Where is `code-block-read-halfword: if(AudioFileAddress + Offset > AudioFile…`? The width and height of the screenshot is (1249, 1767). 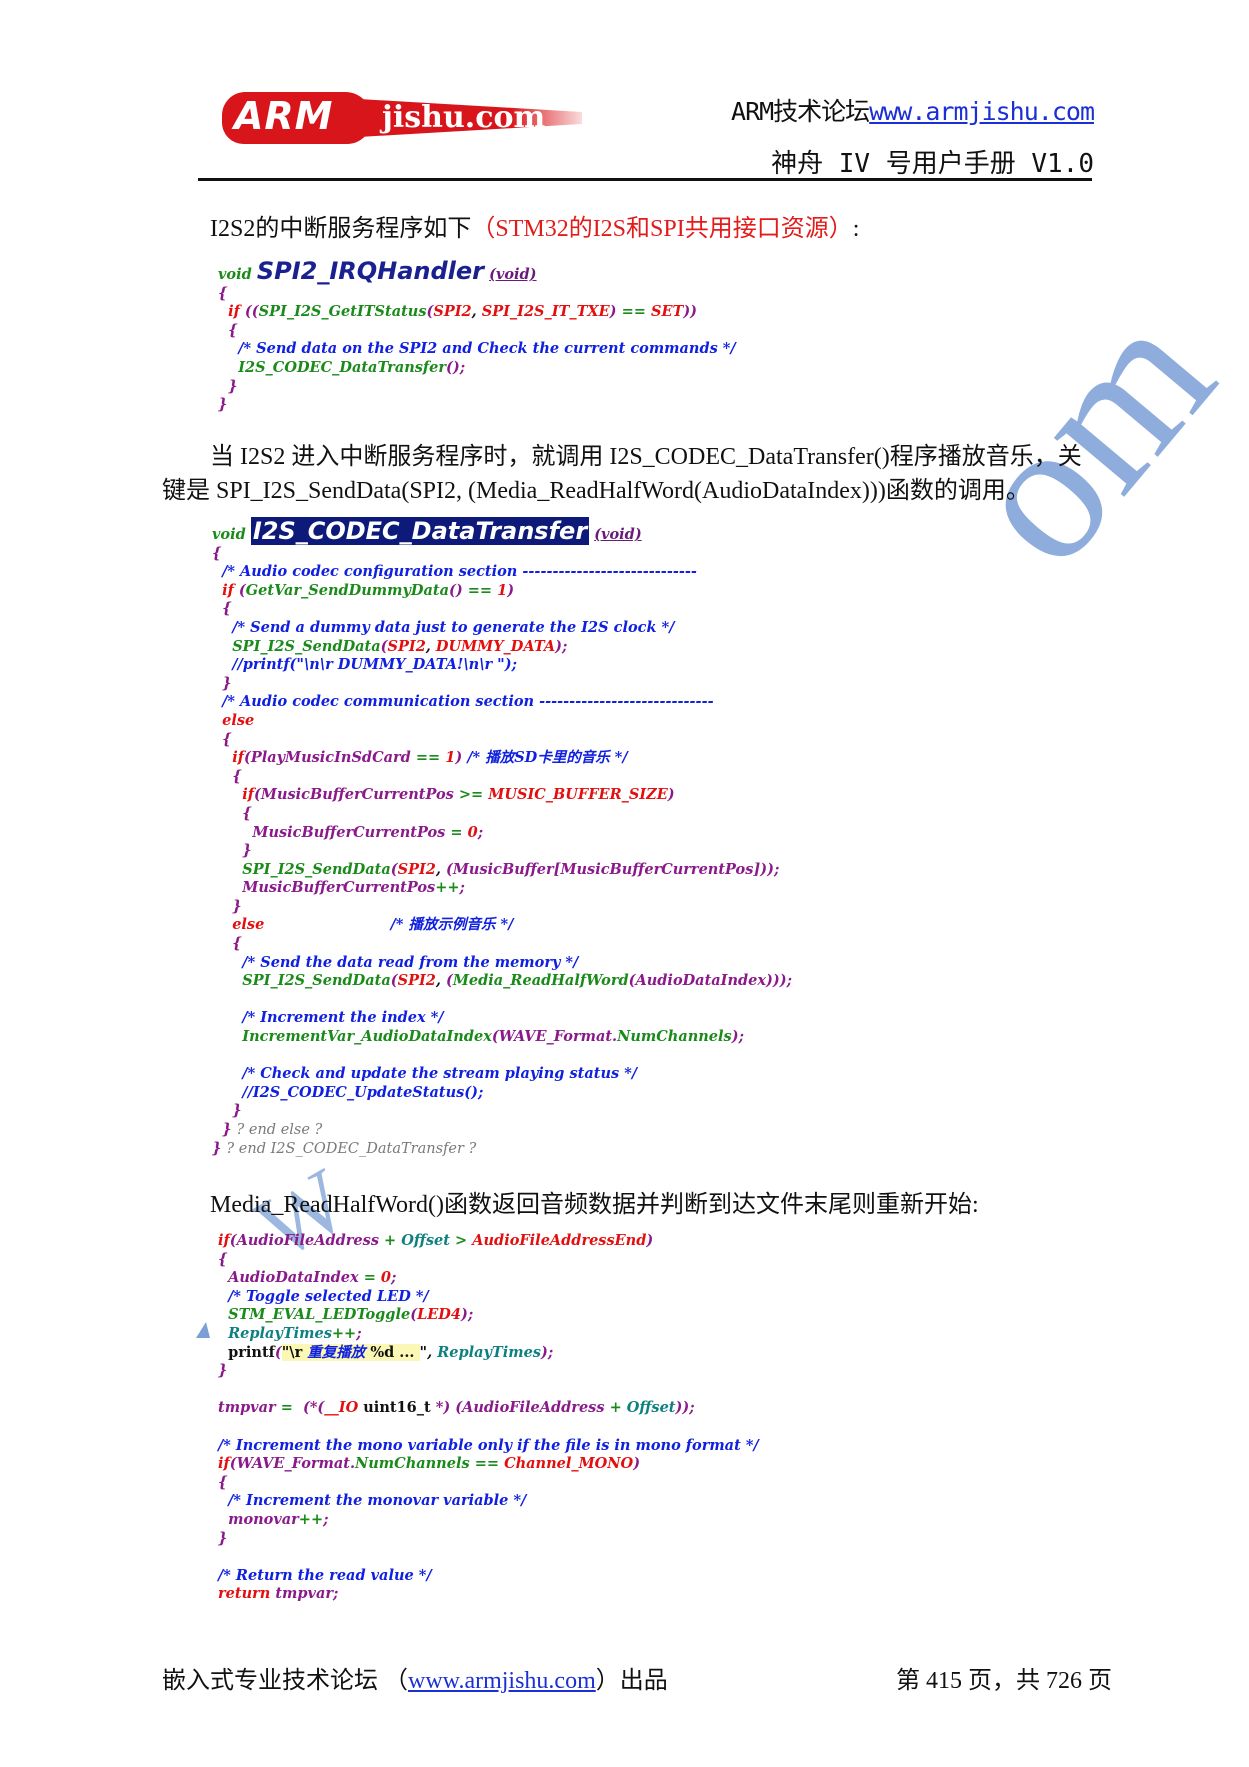
code-block-read-halfword: if(AudioFileAddress + Offset > AudioFile… is located at coordinates (488, 1417).